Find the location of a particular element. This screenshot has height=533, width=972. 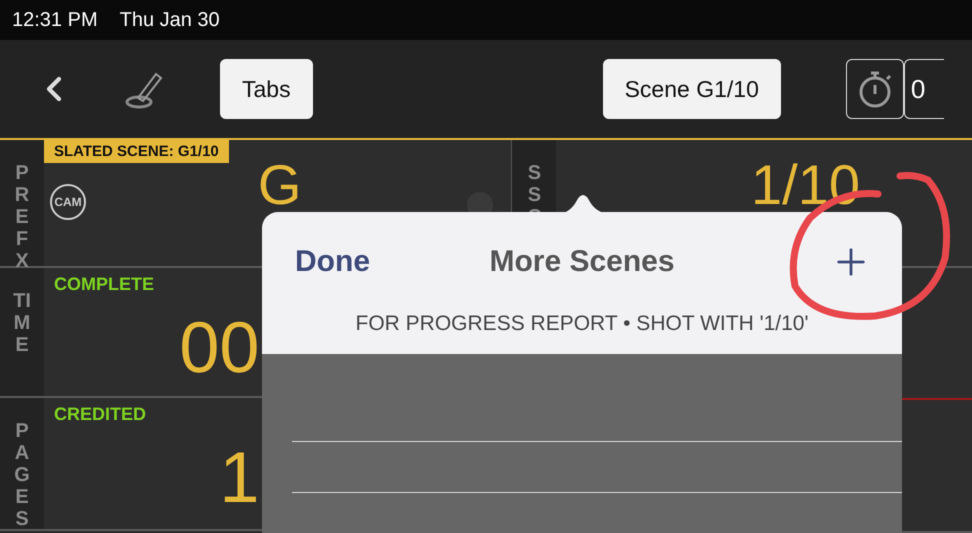

timer-field: 0 is located at coordinates (924, 89).